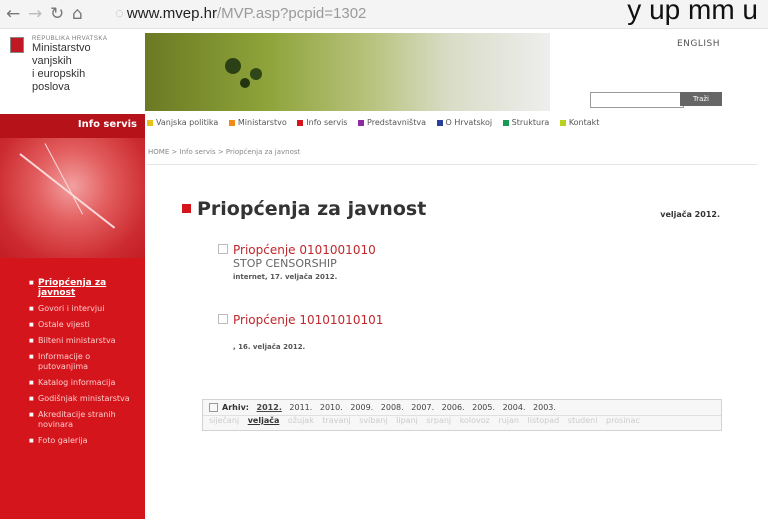  Describe the element at coordinates (336, 420) in the screenshot. I see `month-travanj: travanj` at that location.